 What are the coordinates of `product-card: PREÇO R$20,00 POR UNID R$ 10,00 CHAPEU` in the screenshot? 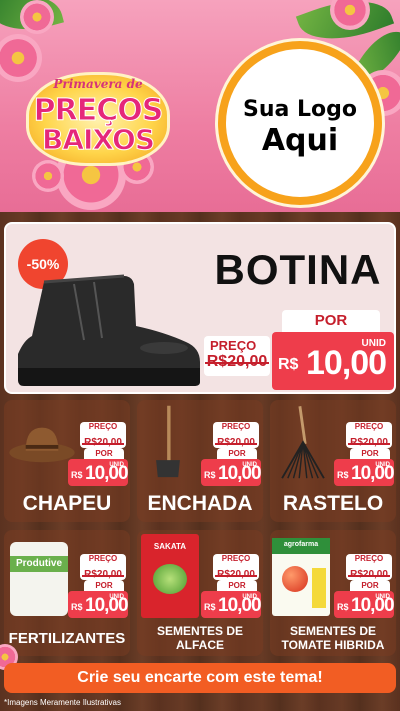 It's located at (67, 461).